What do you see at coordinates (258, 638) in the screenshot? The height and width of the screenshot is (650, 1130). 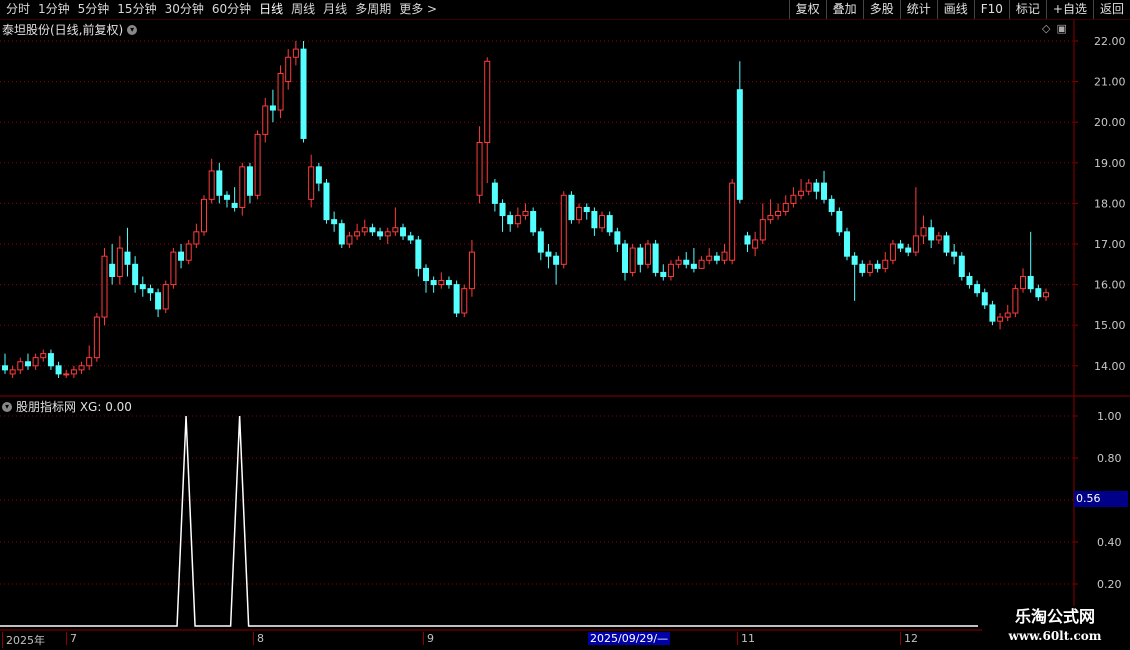 I see `date-label: 8` at bounding box center [258, 638].